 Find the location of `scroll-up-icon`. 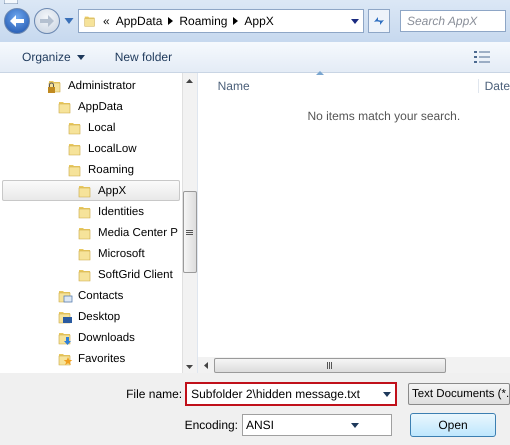

scroll-up-icon is located at coordinates (190, 81).